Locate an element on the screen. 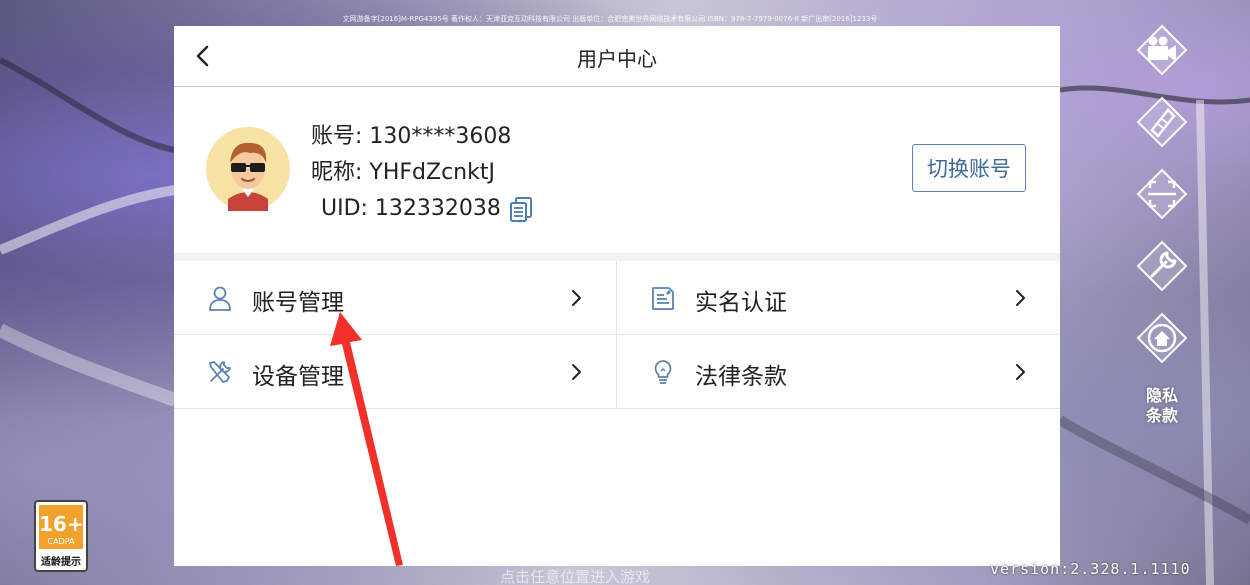 This screenshot has height=585, width=1250. menu-item-legal-terms: 法律条款 is located at coordinates (838, 372).